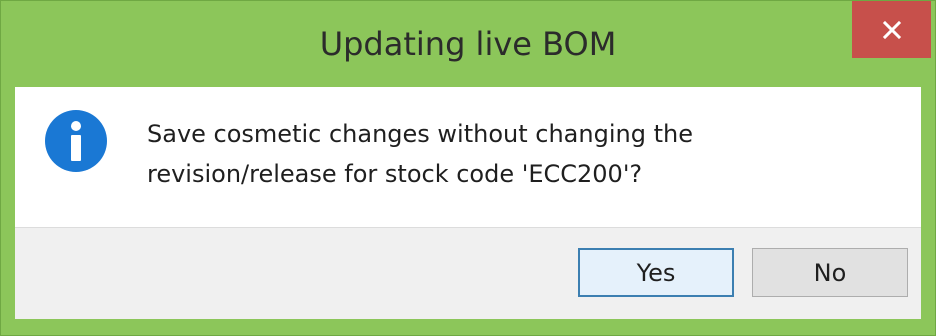 This screenshot has height=336, width=936. I want to click on yes-button: Yes, so click(656, 272).